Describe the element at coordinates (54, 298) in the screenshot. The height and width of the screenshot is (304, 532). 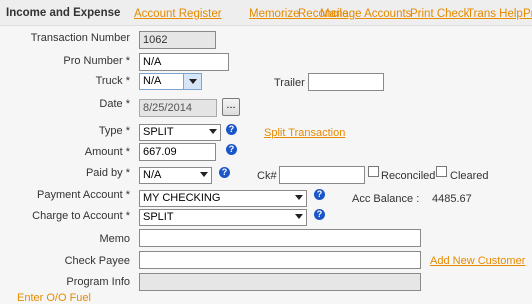
I see `enter-oo-fuel-link: Enter O/O Fuel` at that location.